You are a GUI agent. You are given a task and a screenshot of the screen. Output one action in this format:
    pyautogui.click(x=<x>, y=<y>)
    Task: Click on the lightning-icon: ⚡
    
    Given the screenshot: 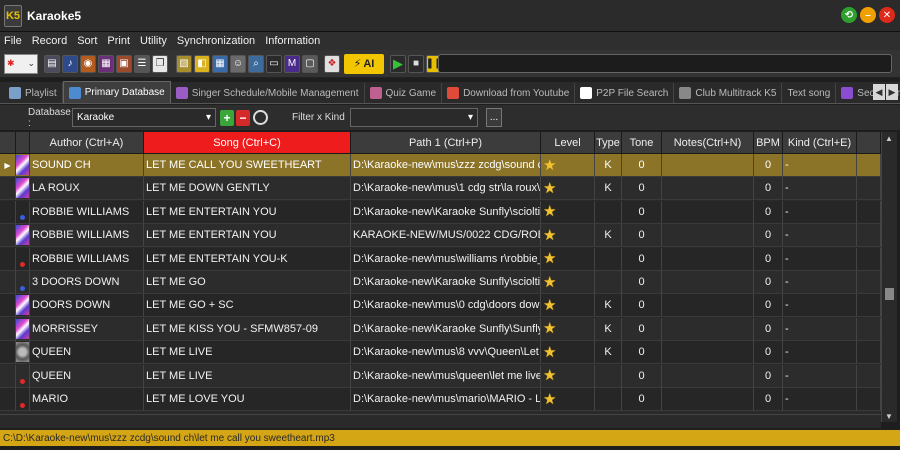 What is the action you would take?
    pyautogui.click(x=357, y=64)
    